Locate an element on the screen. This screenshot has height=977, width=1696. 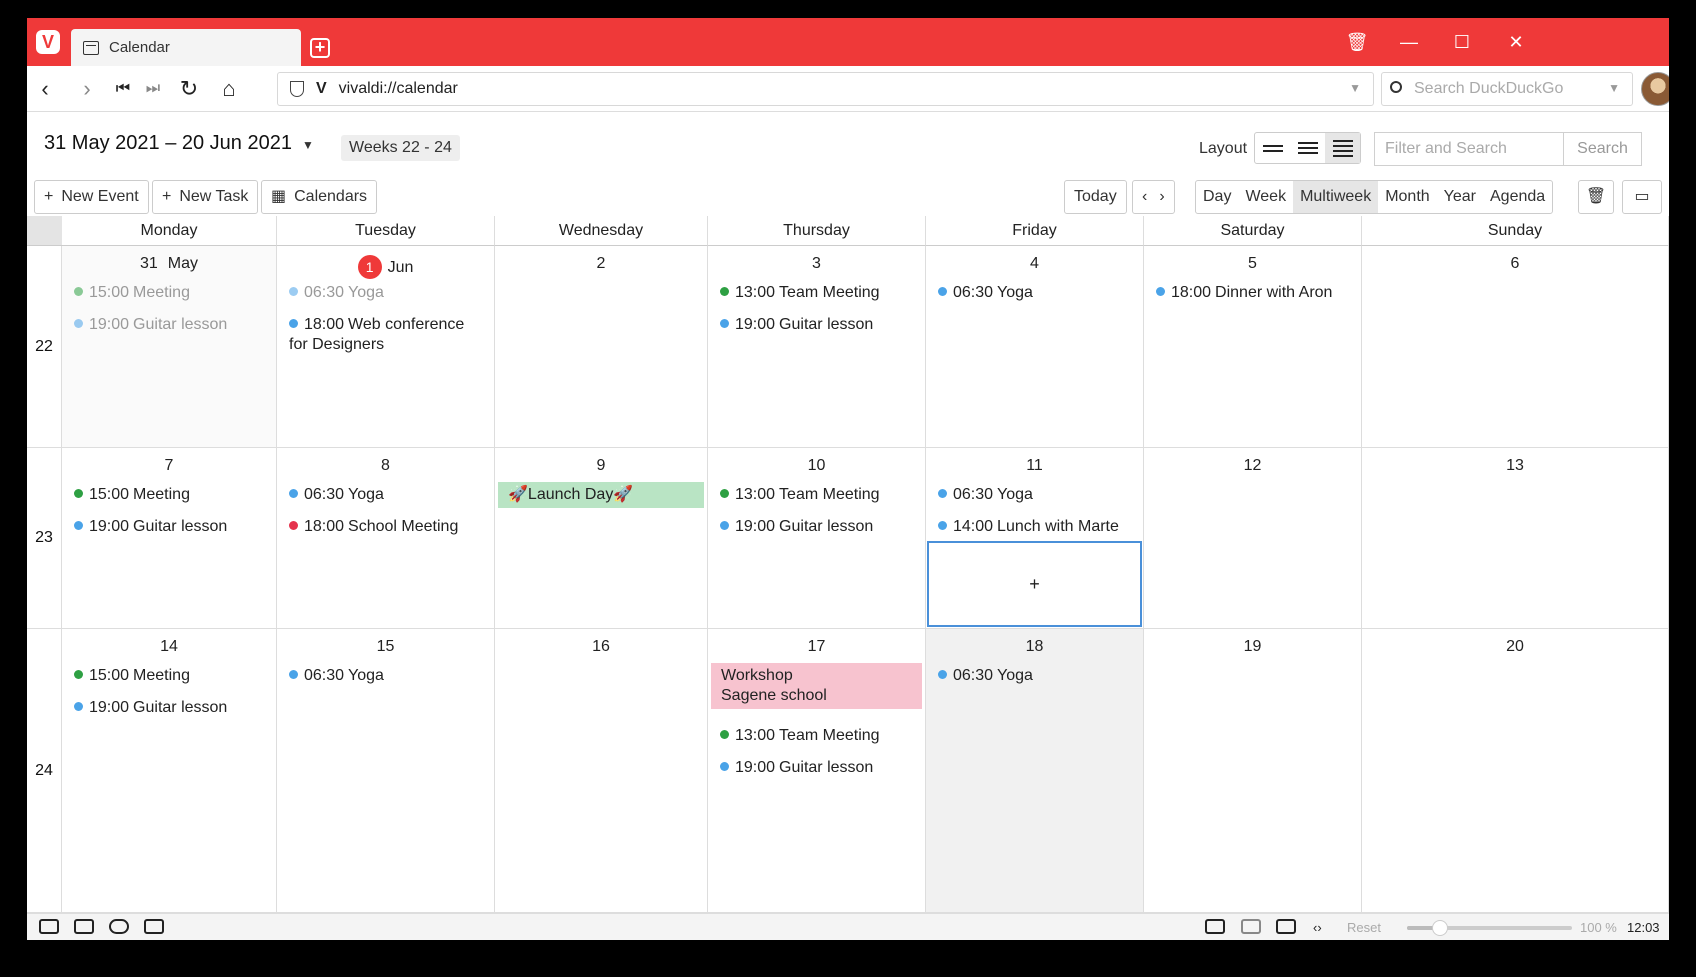
minimize-button: — is located at coordinates (1409, 42).